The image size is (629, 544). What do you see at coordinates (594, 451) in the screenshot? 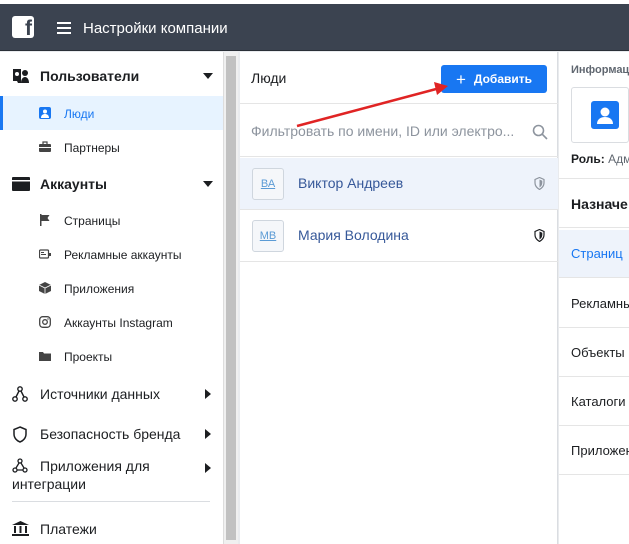
I see `asset-tab-apps: Приложен` at bounding box center [594, 451].